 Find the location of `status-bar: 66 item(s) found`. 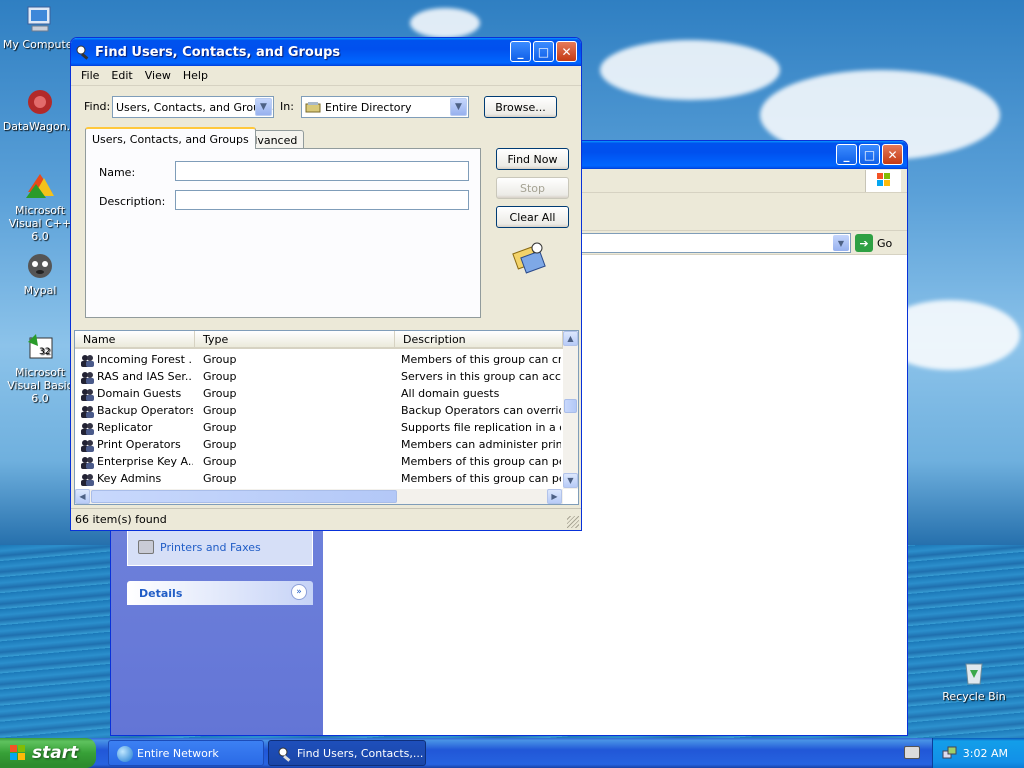

status-bar: 66 item(s) found is located at coordinates (326, 519).